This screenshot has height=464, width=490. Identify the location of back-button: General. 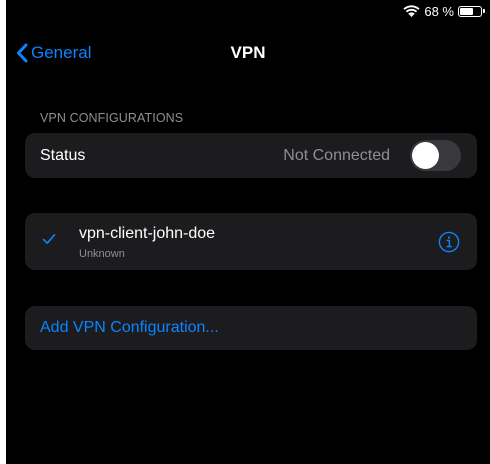
(53, 53).